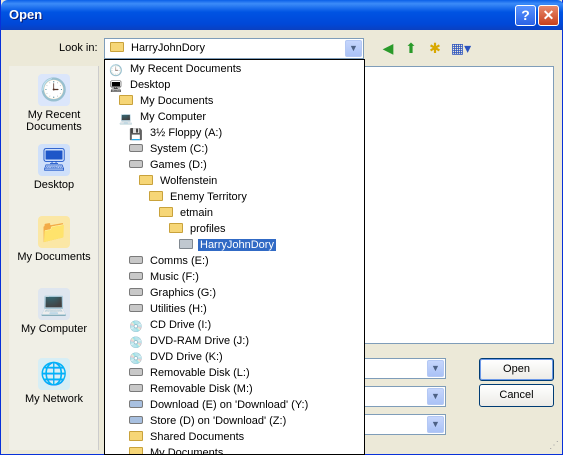 This screenshot has width=563, height=455. Describe the element at coordinates (174, 277) in the screenshot. I see `dropdown-item-label: Music (F:)` at that location.